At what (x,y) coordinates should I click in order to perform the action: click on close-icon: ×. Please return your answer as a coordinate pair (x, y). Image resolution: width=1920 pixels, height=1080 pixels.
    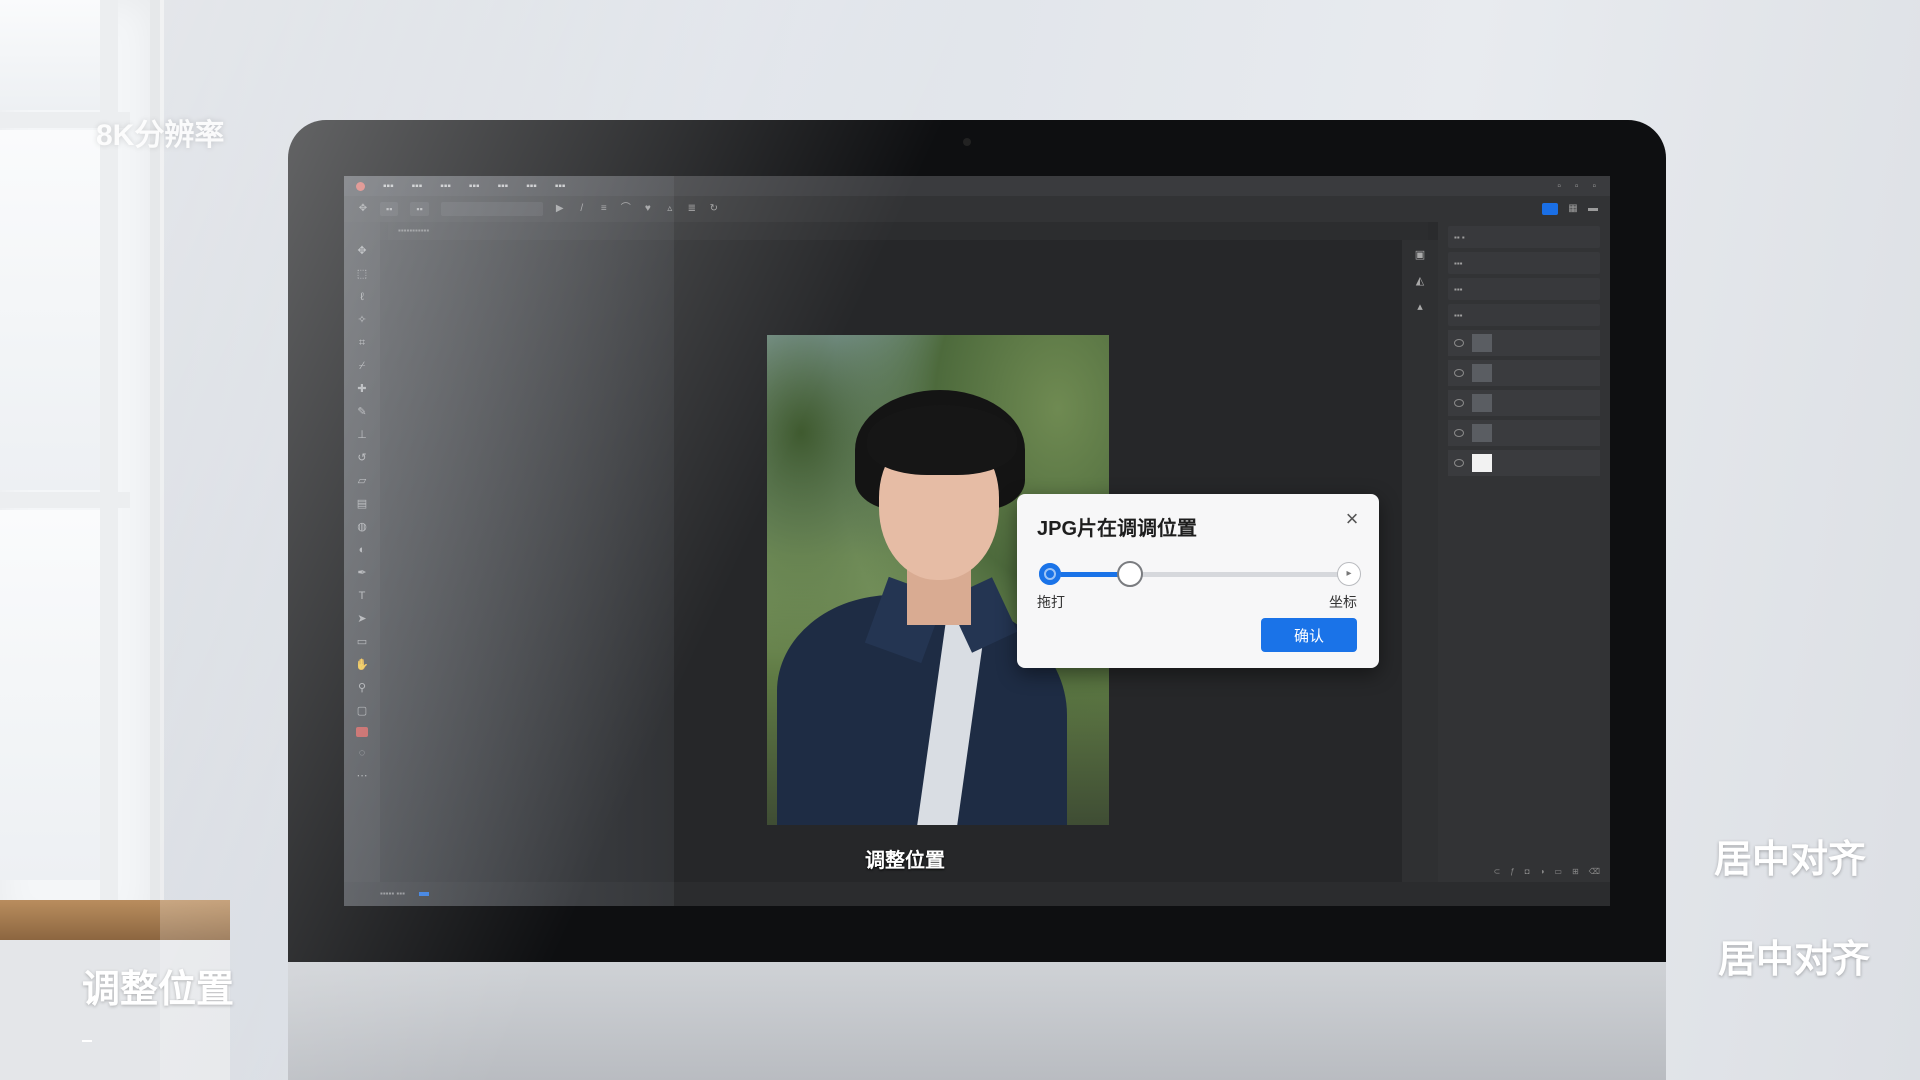
    Looking at the image, I should click on (1352, 519).